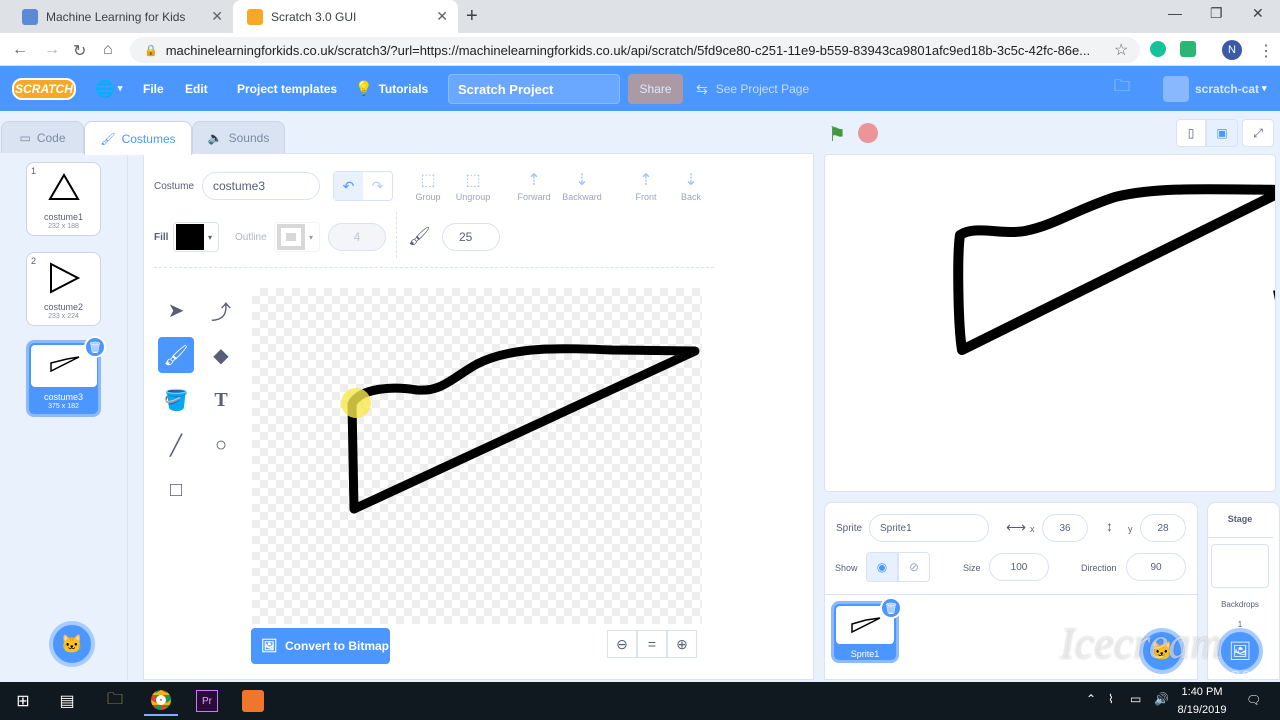 This screenshot has width=1280, height=720. I want to click on lock-icon: 🔒, so click(151, 50).